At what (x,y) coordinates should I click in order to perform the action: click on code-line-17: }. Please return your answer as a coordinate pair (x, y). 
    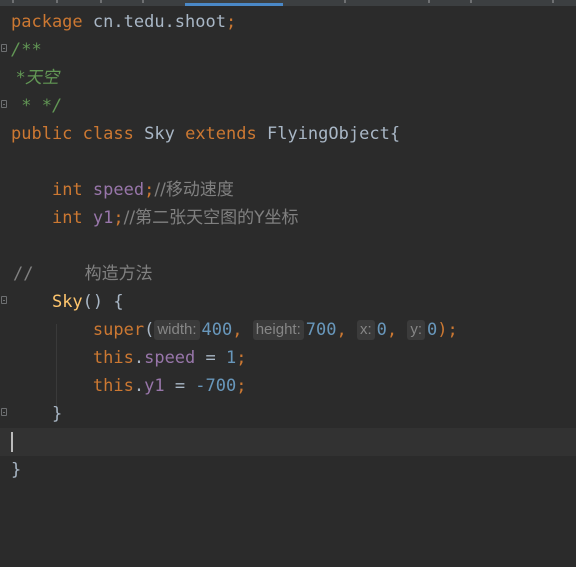
    Looking at the image, I should click on (16, 470).